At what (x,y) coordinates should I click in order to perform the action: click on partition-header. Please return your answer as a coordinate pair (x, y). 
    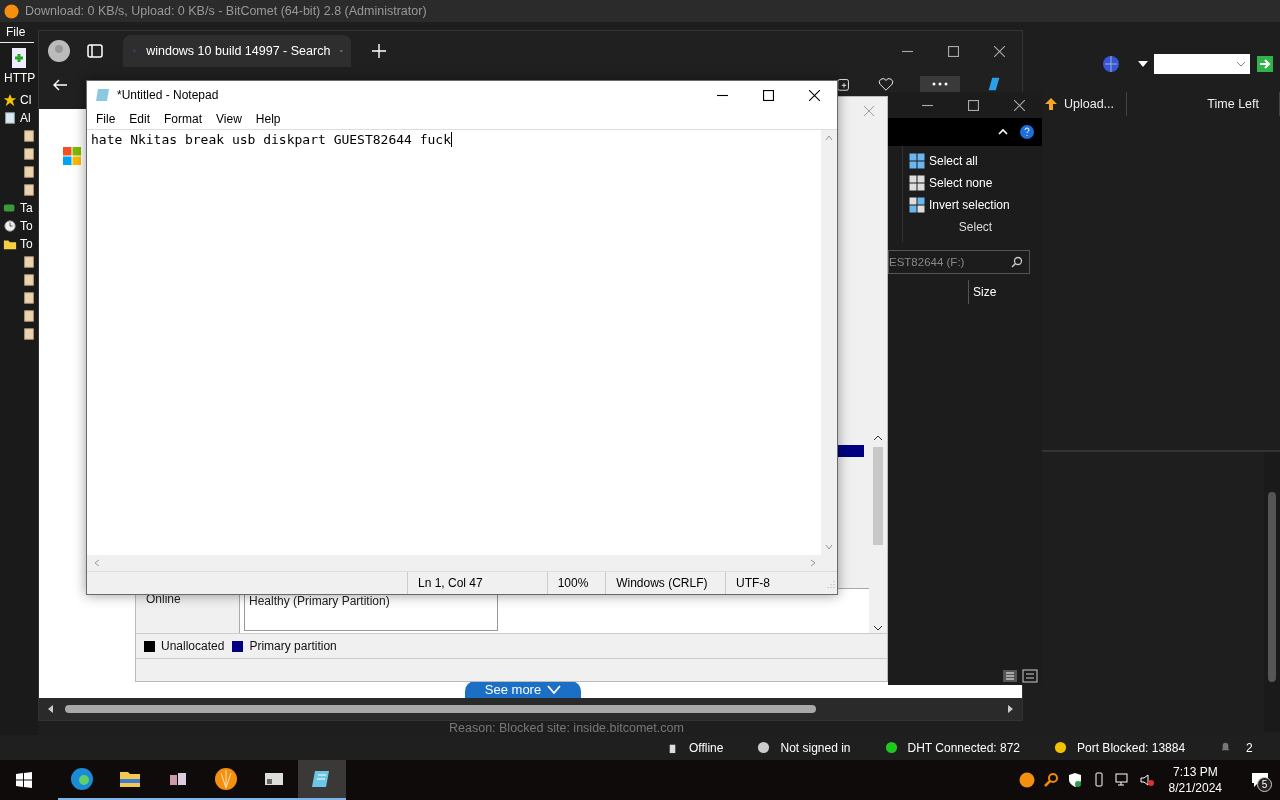
    Looking at the image, I should click on (850, 451).